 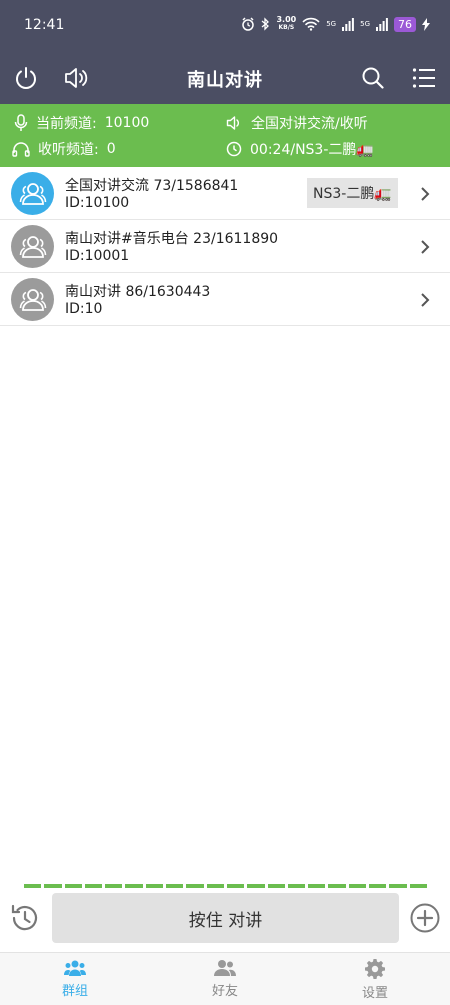 I want to click on menu-button, so click(x=424, y=78).